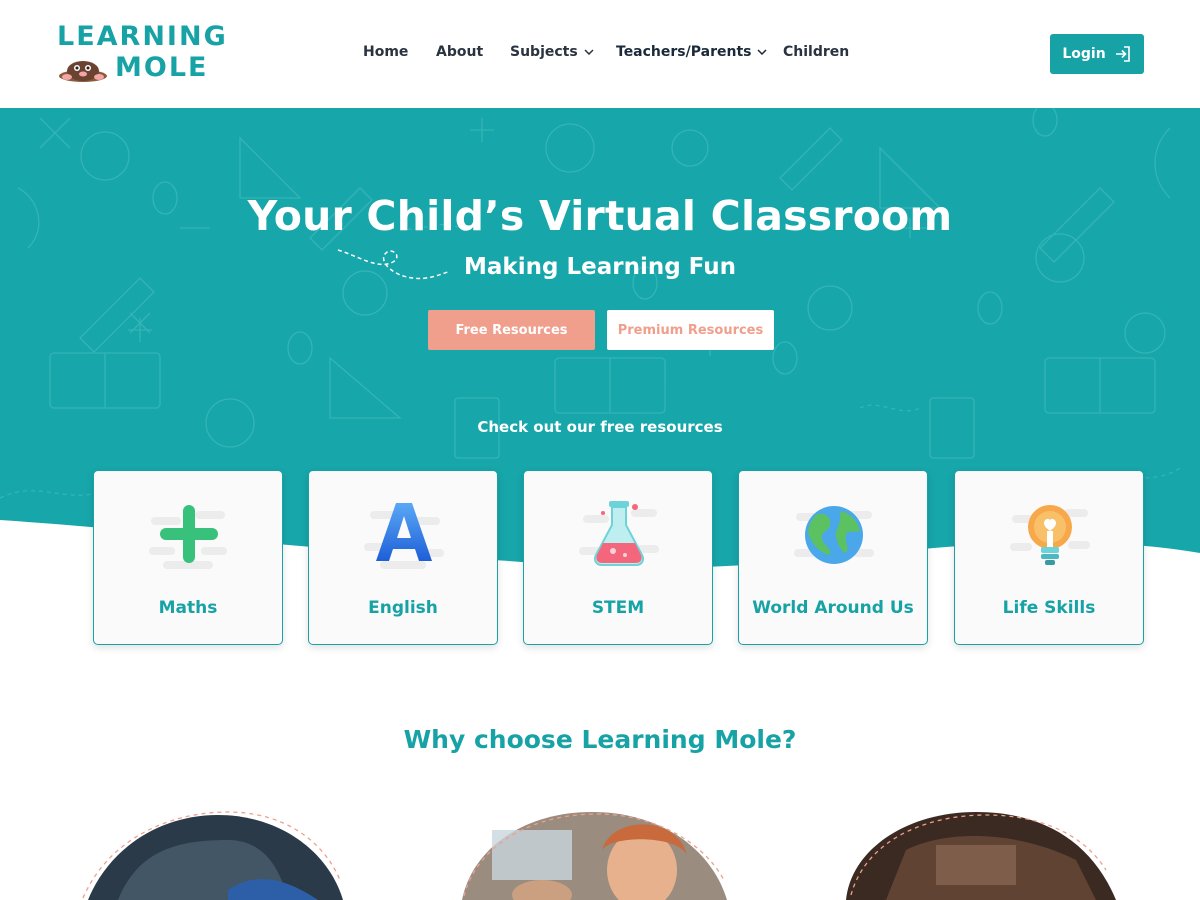  I want to click on nav-item-subjects: Subjects, so click(552, 52).